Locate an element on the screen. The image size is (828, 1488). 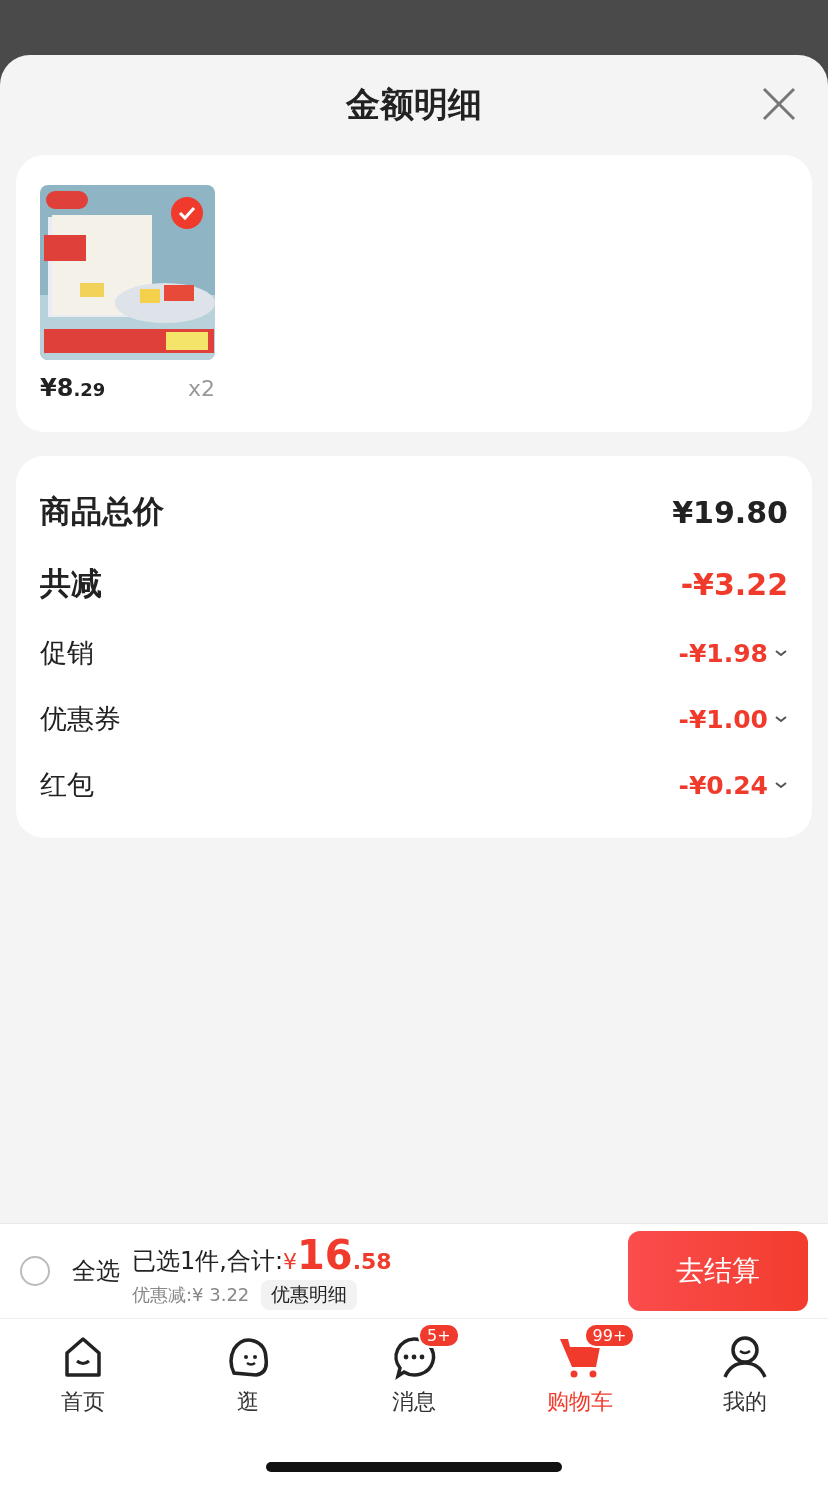
summary-label: 红包 is located at coordinates (67, 785).